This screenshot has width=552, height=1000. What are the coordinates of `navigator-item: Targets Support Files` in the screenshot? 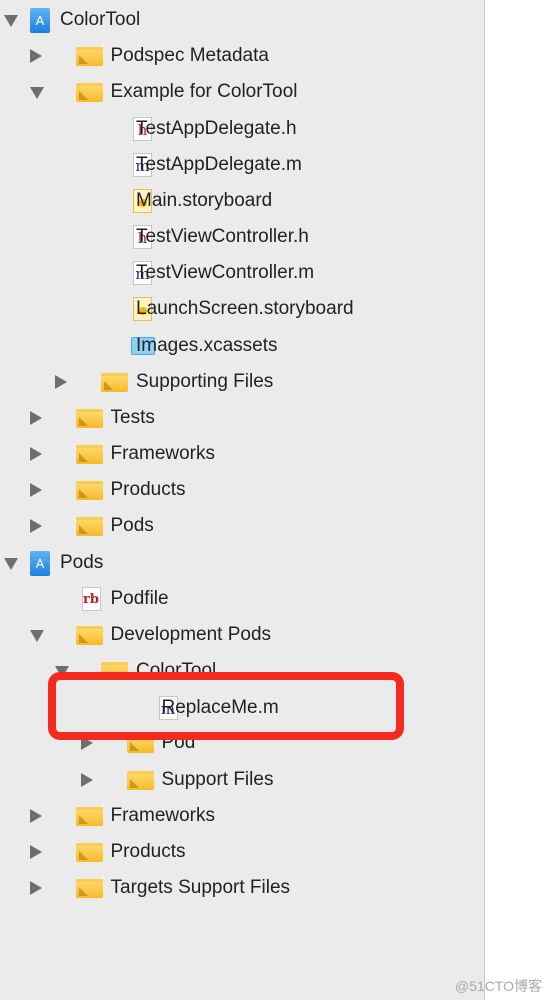 It's located at (242, 888).